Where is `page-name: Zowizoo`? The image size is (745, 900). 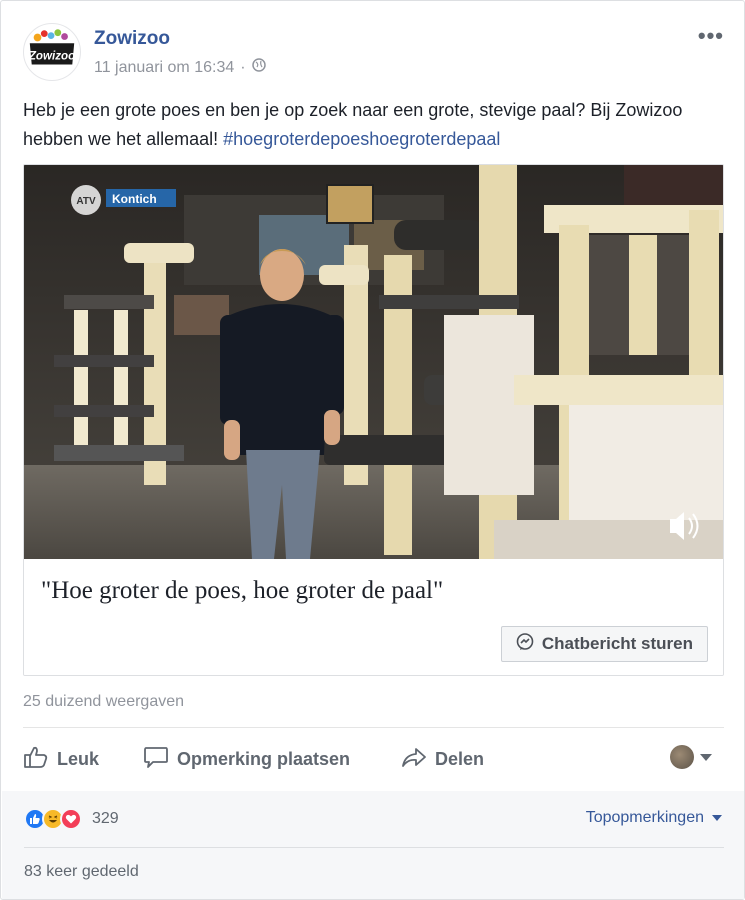 page-name: Zowizoo is located at coordinates (132, 39).